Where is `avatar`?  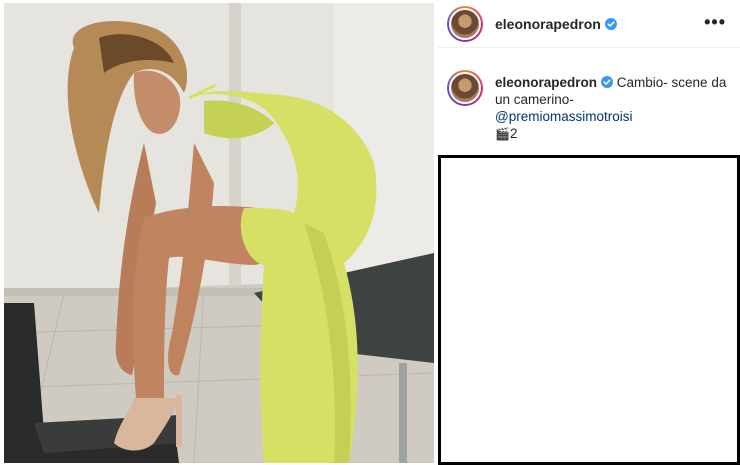 avatar is located at coordinates (465, 23).